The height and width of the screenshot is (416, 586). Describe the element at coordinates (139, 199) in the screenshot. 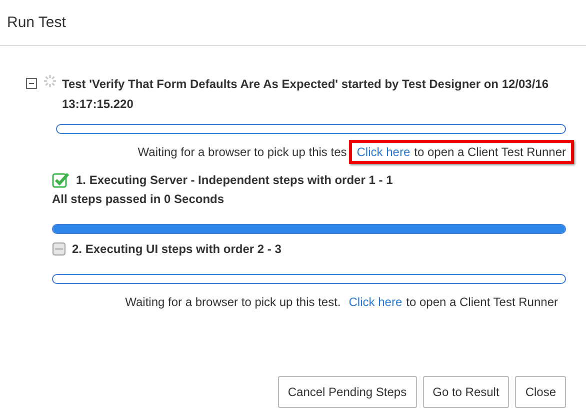

I see `step-summary: All steps passed in 0 Seconds` at that location.